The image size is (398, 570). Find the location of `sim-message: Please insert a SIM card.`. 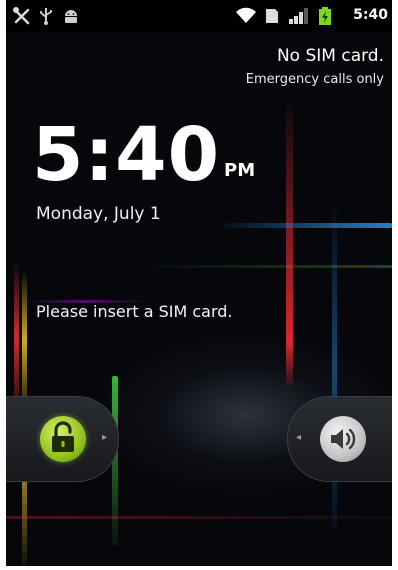

sim-message: Please insert a SIM card. is located at coordinates (134, 311).